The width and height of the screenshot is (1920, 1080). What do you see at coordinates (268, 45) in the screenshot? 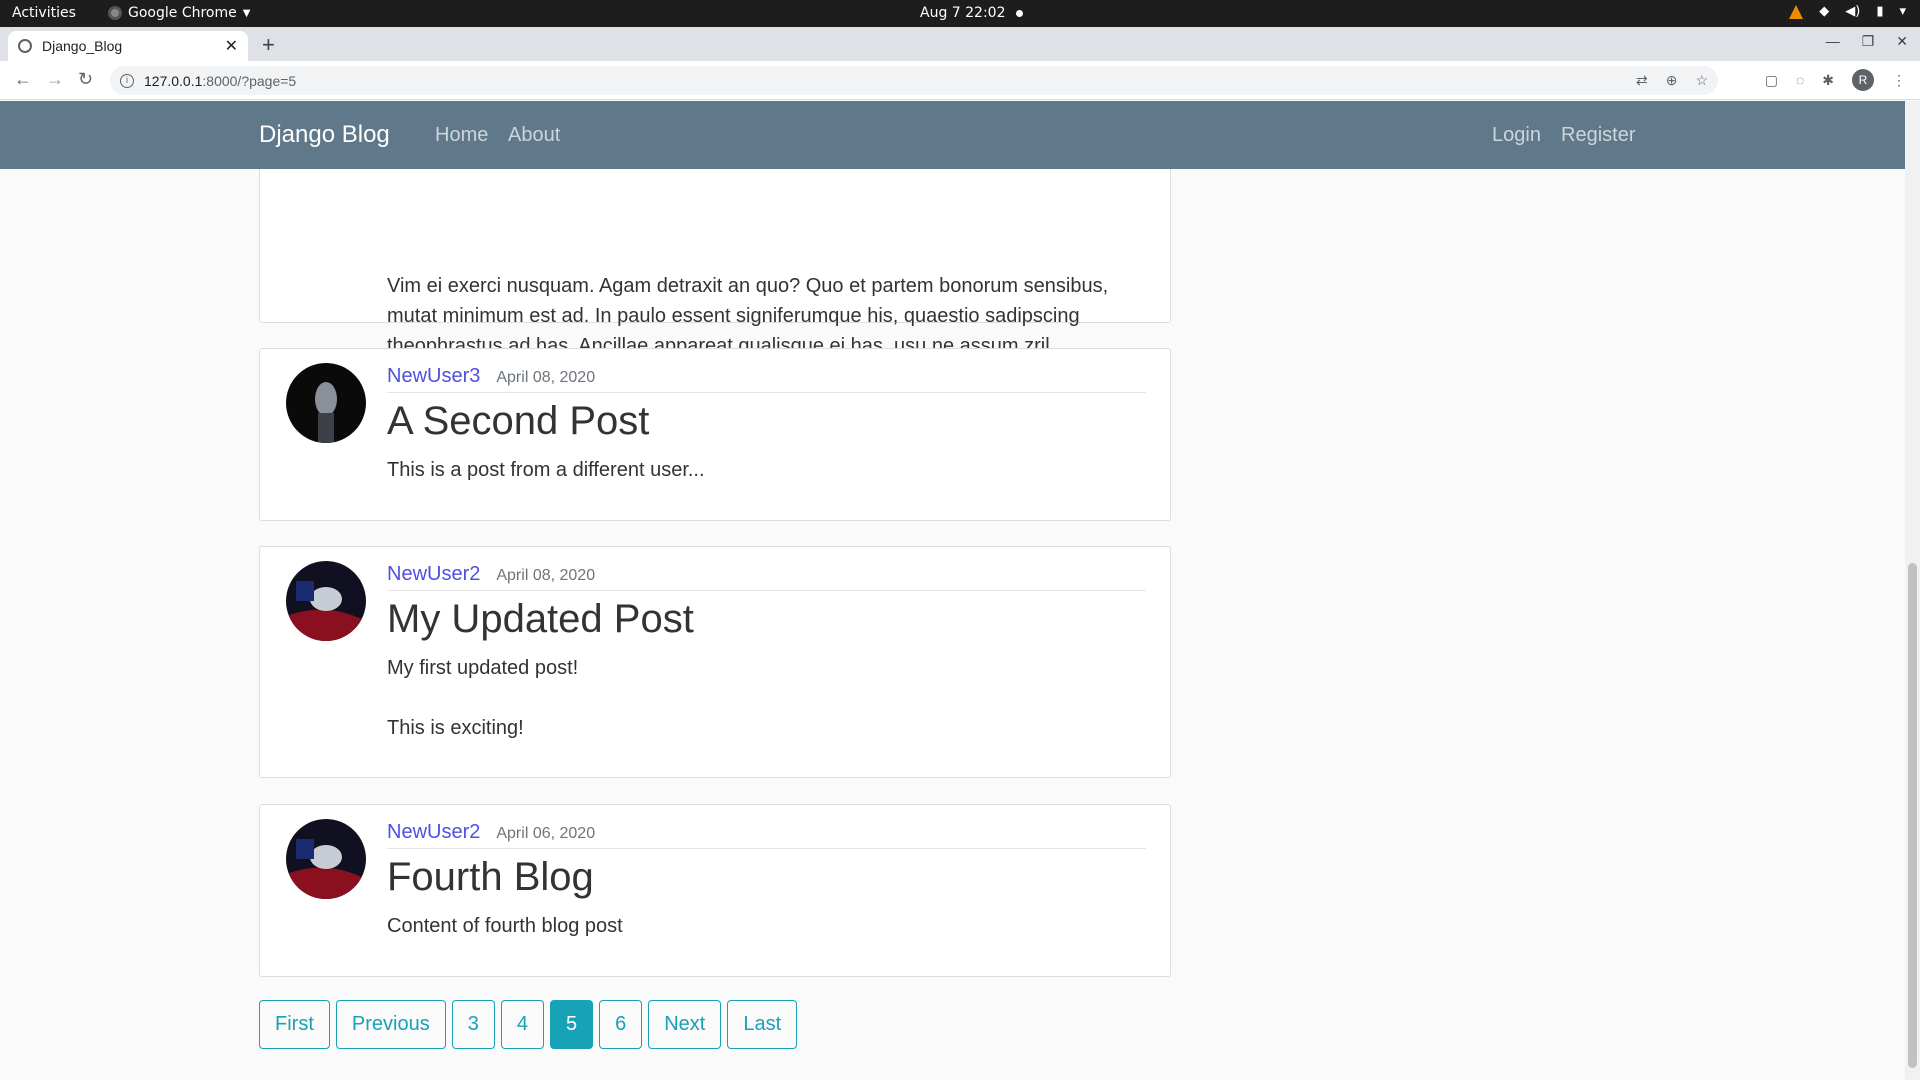
I see `new-tab-icon: +` at bounding box center [268, 45].